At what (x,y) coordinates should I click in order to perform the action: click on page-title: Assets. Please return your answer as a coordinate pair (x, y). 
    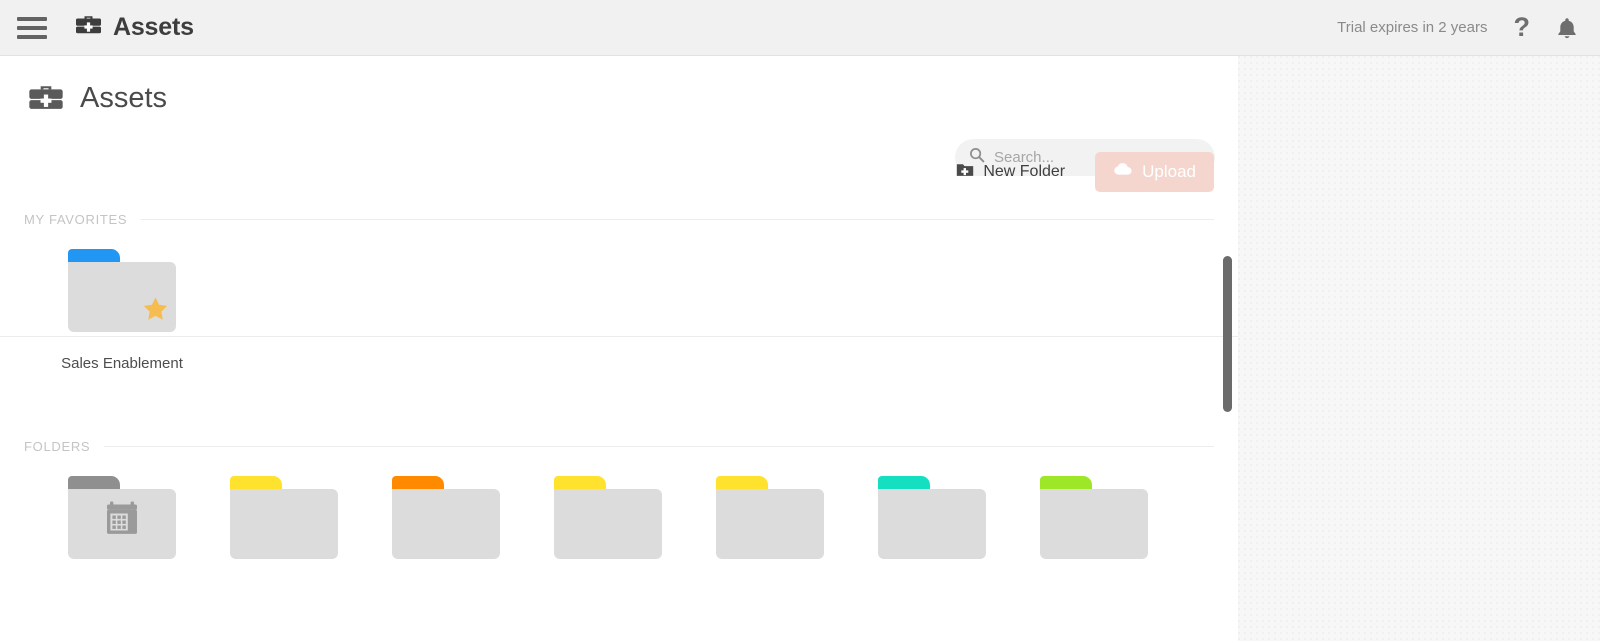
    Looking at the image, I should click on (124, 97).